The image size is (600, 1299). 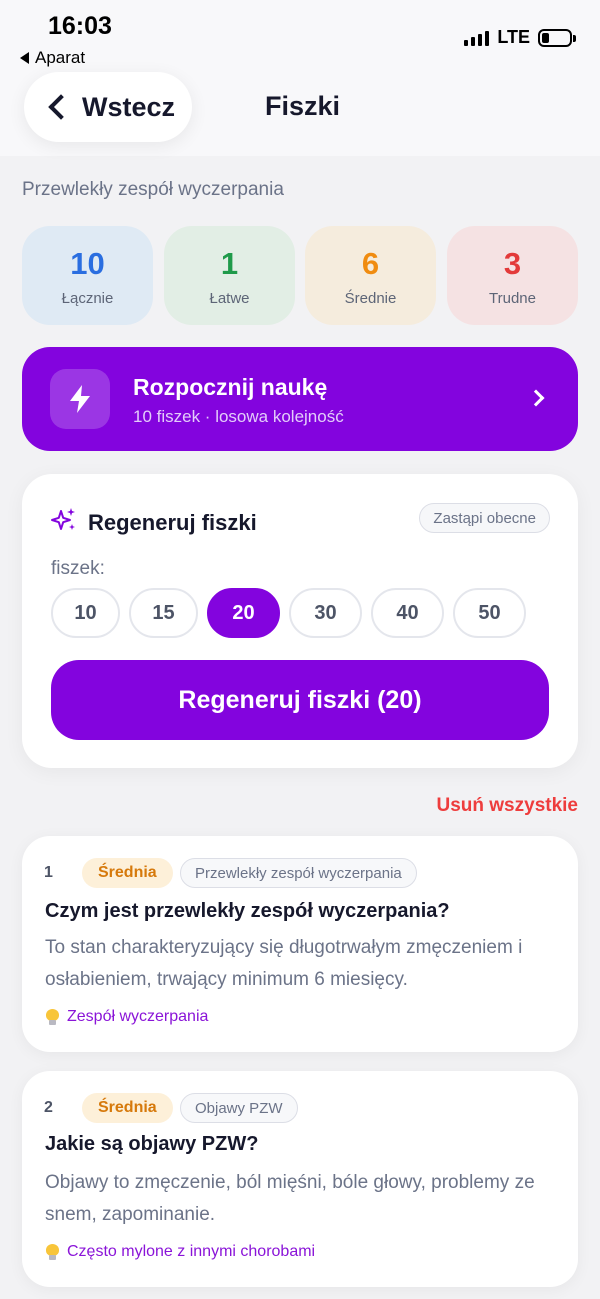 I want to click on sparkles-icon, so click(x=64, y=522).